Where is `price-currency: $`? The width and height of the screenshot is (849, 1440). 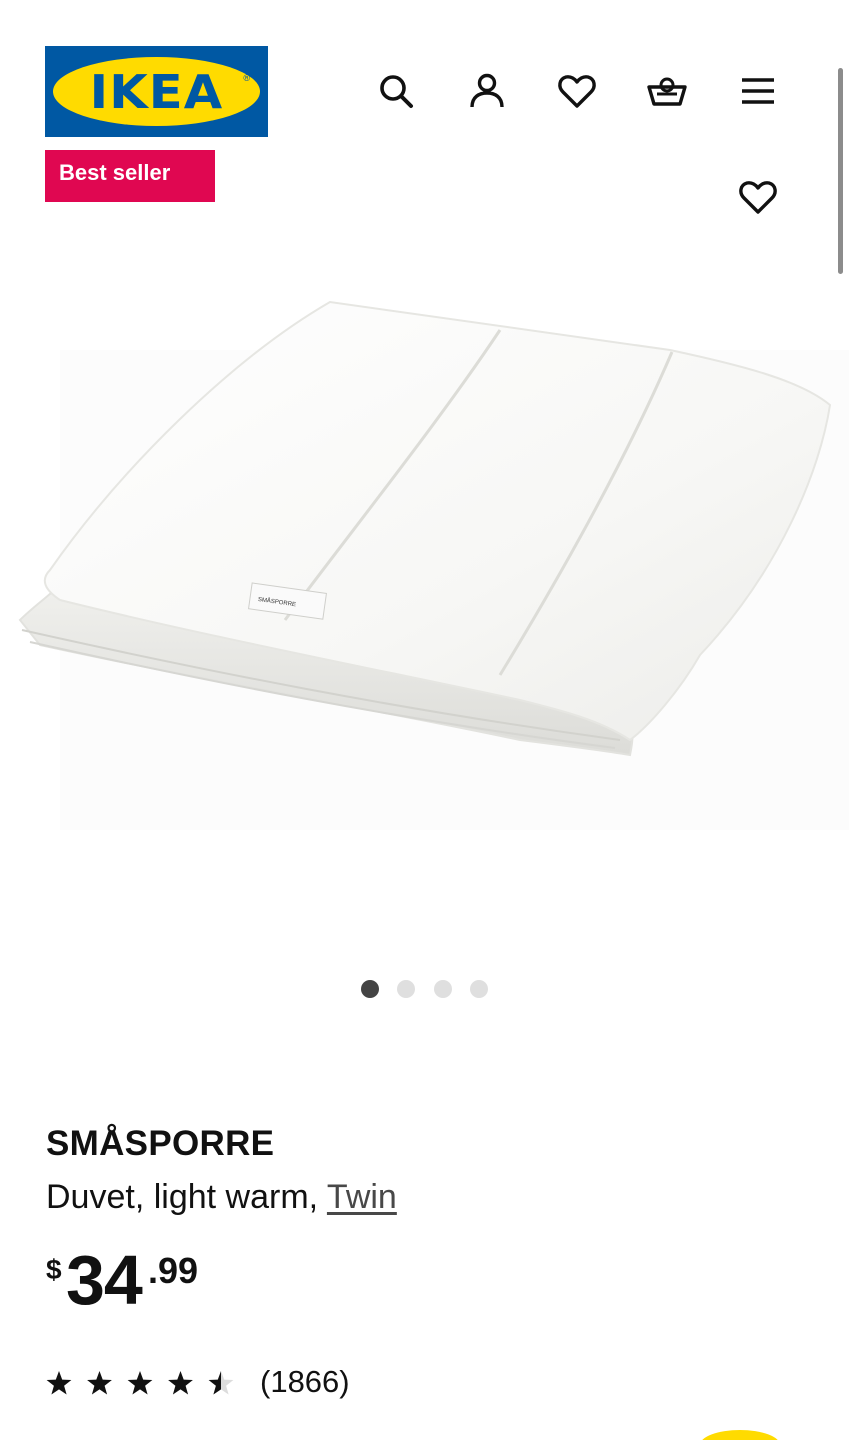
price-currency: $ is located at coordinates (54, 1269).